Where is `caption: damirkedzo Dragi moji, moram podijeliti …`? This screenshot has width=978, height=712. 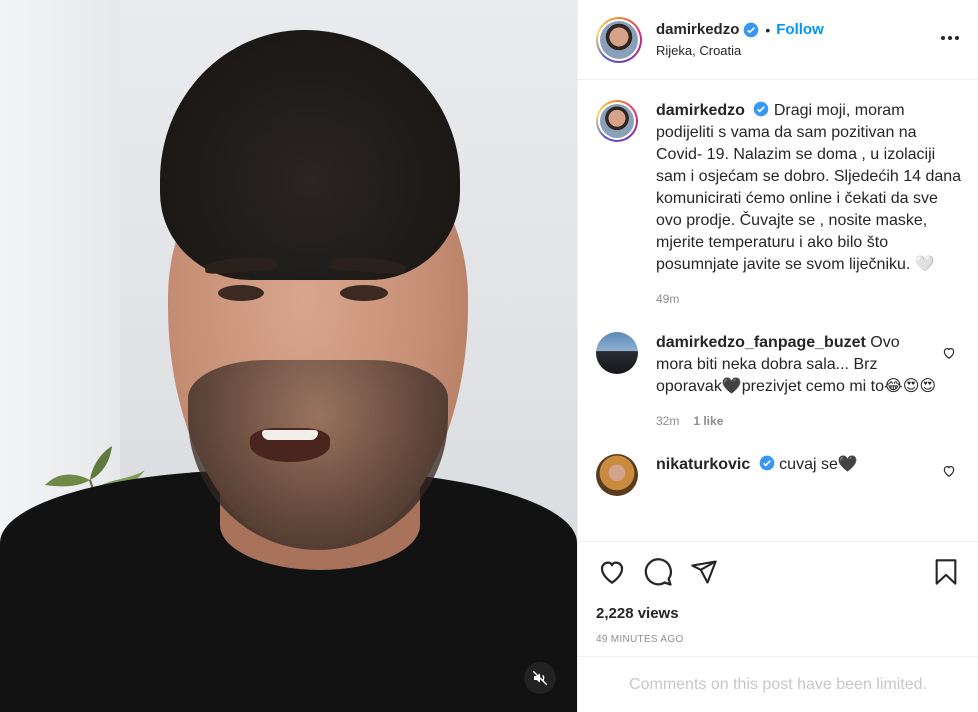
caption: damirkedzo Dragi moji, moram podijeliti … is located at coordinates (779, 203).